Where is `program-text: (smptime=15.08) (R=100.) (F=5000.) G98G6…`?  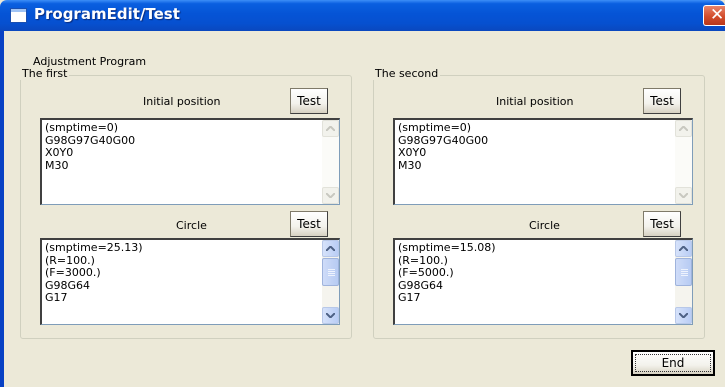 program-text: (smptime=15.08) (R=100.) (F=5000.) G98G6… is located at coordinates (447, 273).